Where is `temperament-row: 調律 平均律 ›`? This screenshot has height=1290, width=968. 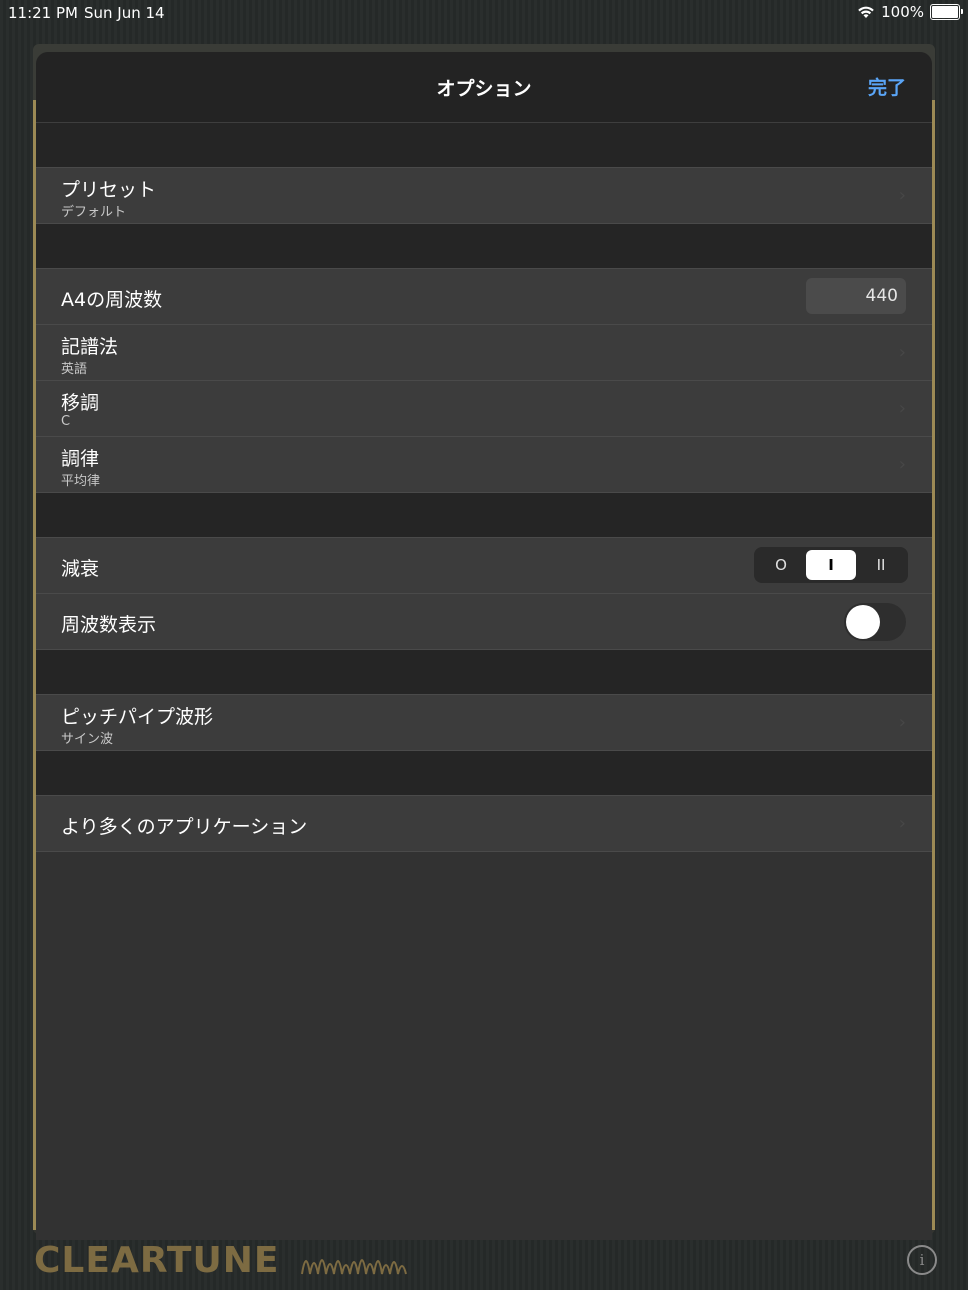 temperament-row: 調律 平均律 › is located at coordinates (484, 464).